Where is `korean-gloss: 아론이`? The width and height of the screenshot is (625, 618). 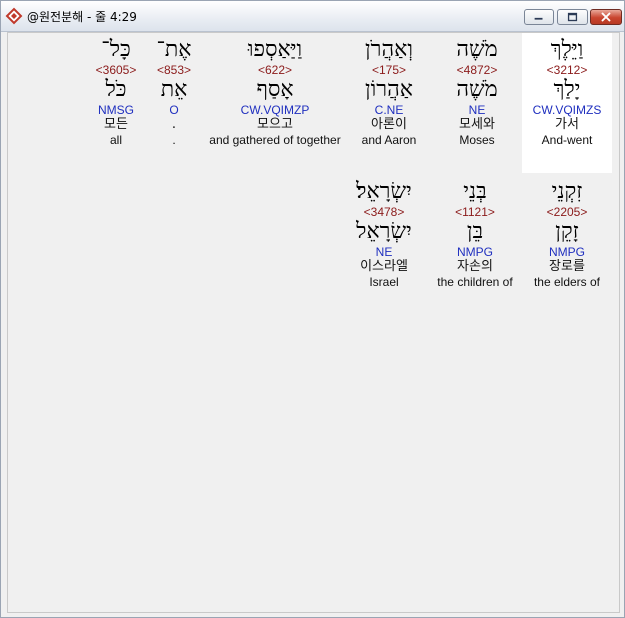 korean-gloss: 아론이 is located at coordinates (389, 124).